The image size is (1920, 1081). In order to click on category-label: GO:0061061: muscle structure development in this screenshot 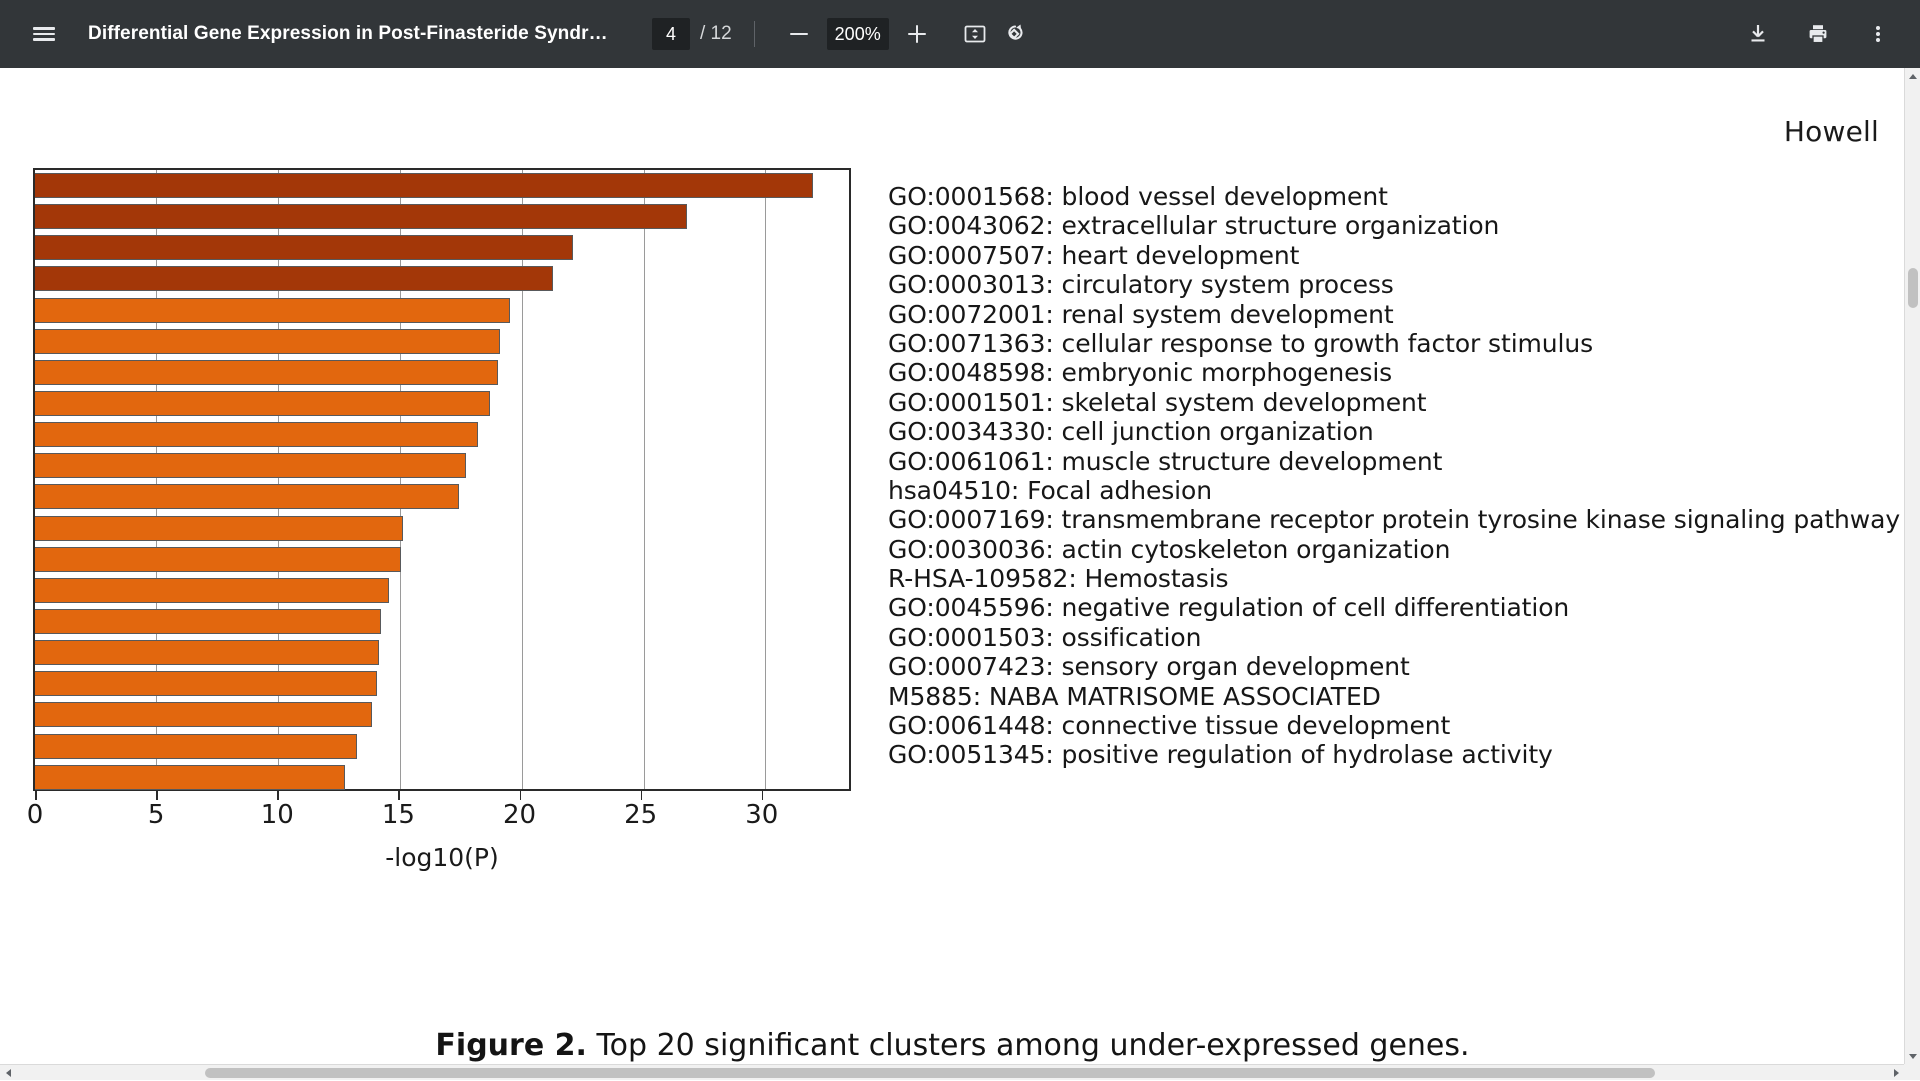, I will do `click(1388, 461)`.